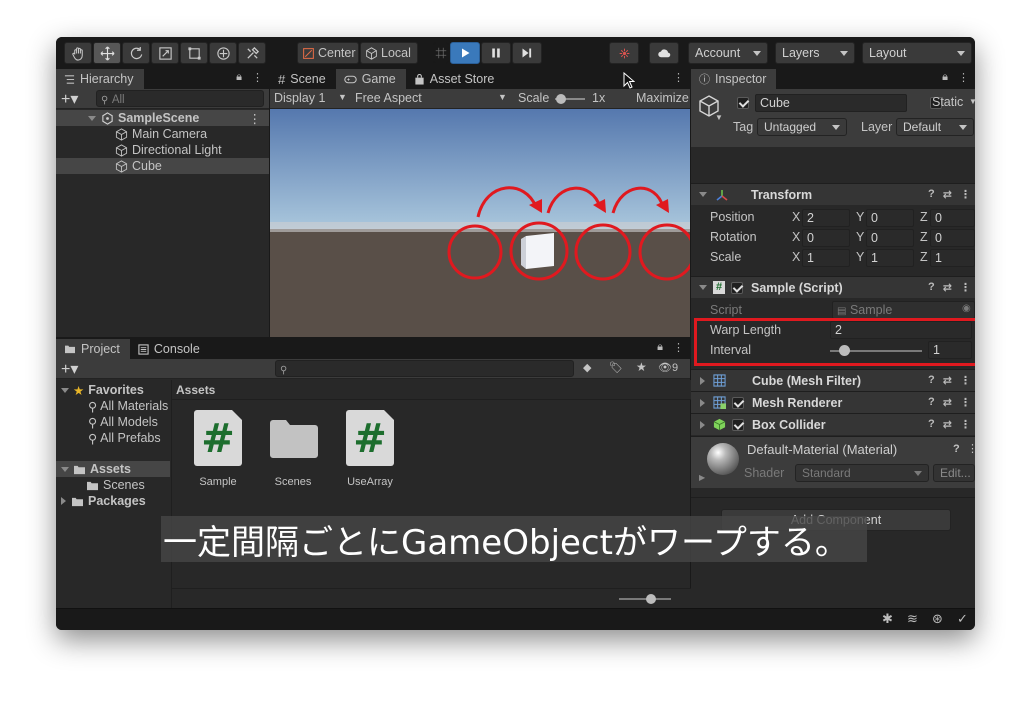 The image size is (1030, 704). Describe the element at coordinates (651, 599) in the screenshot. I see `icon-size-slider-thumb` at that location.